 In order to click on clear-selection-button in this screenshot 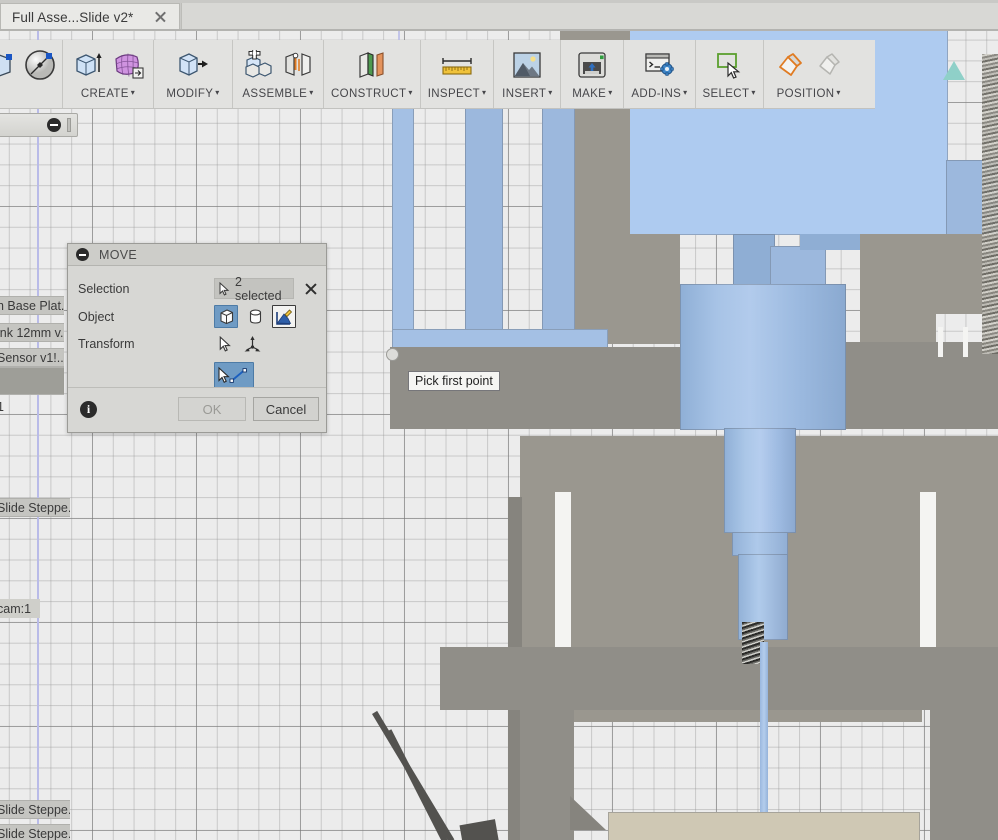, I will do `click(311, 289)`.